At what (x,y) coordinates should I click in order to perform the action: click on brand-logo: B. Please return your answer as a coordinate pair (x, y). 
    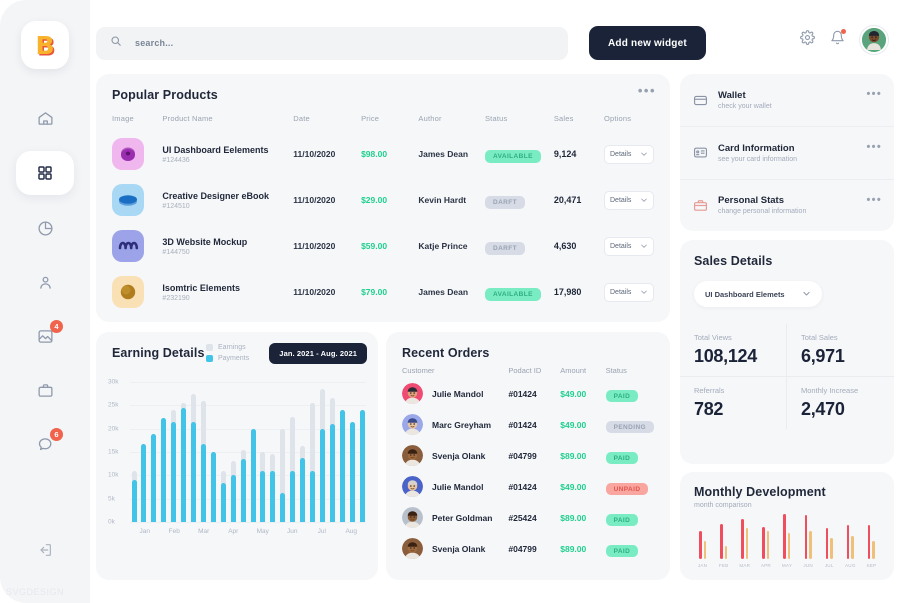
    Looking at the image, I should click on (45, 45).